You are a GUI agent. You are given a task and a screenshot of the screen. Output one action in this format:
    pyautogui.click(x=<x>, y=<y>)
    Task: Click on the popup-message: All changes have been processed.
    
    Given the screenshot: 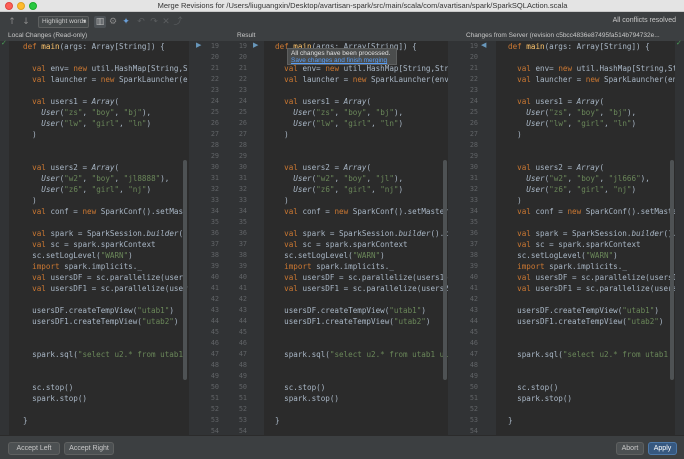 What is the action you would take?
    pyautogui.click(x=341, y=53)
    